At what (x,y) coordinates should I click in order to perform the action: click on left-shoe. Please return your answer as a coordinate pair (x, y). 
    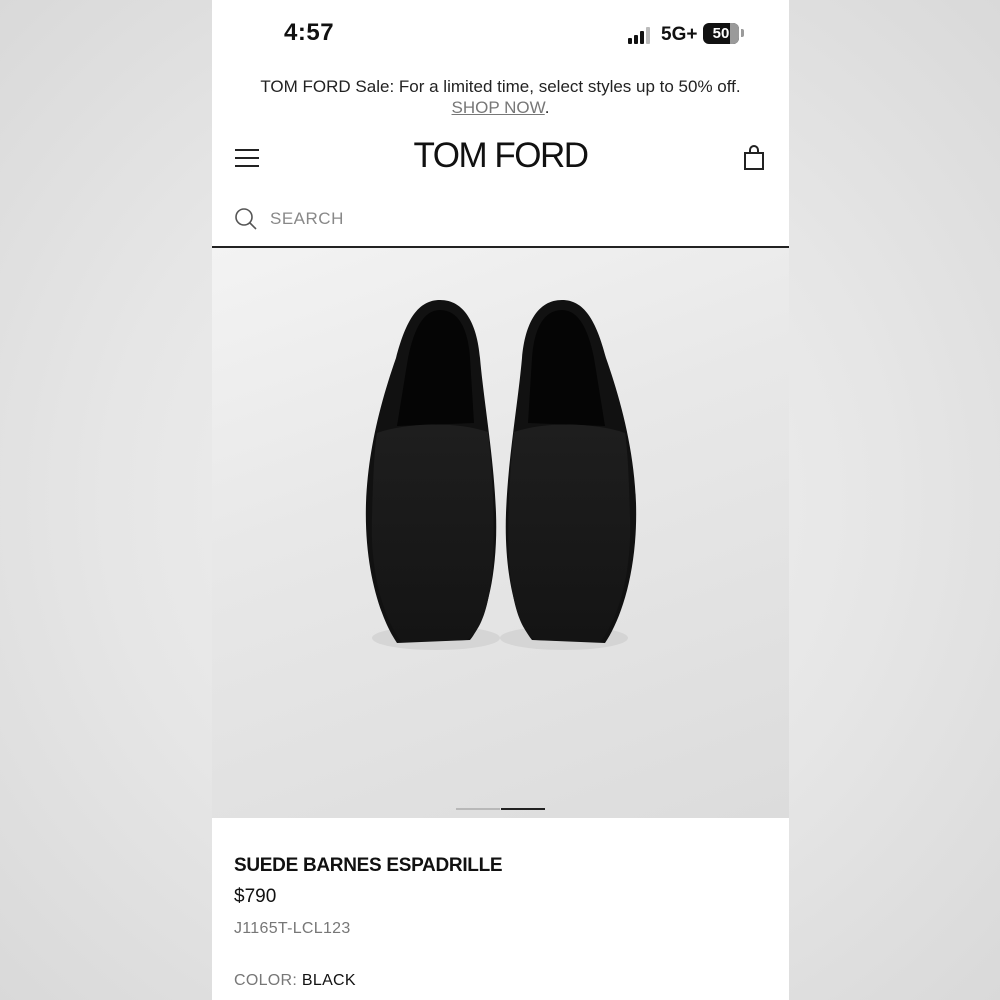
    Looking at the image, I should click on (432, 475).